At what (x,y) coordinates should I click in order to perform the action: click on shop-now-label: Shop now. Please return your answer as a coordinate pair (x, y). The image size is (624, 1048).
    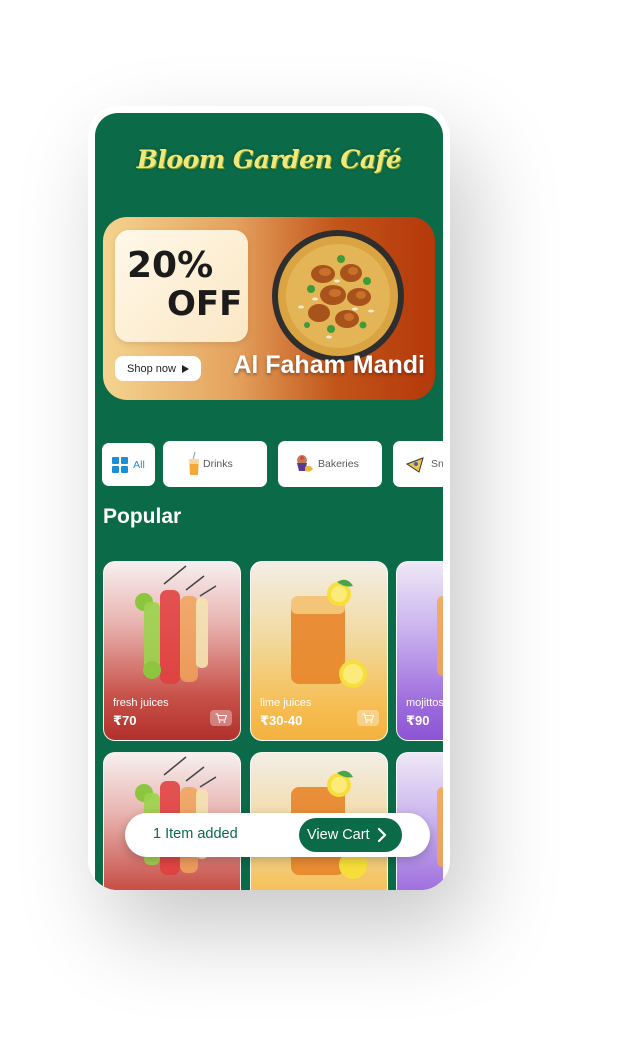
    Looking at the image, I should click on (151, 368).